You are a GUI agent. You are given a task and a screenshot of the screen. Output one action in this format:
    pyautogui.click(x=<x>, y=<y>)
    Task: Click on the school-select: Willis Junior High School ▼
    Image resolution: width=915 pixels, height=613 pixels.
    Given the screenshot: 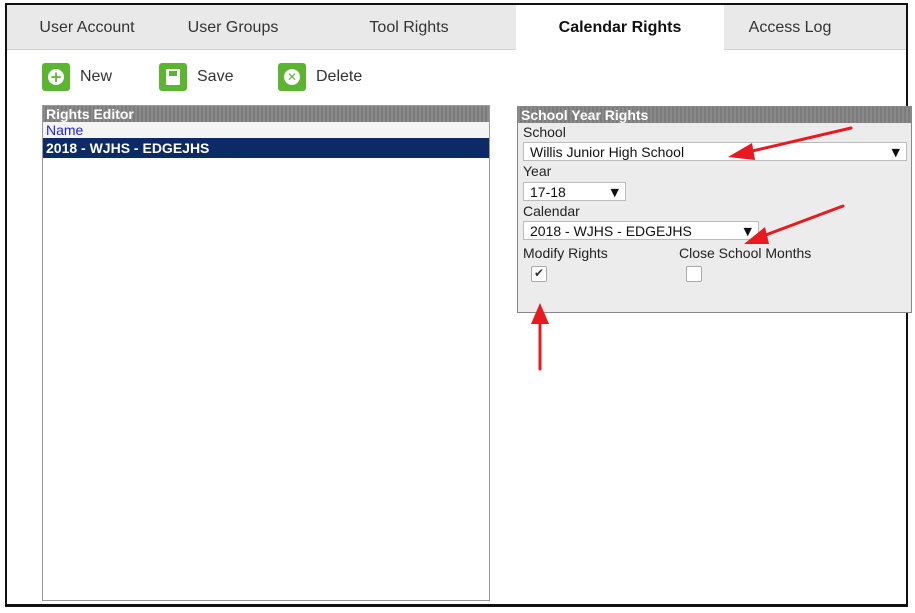 What is the action you would take?
    pyautogui.click(x=715, y=151)
    